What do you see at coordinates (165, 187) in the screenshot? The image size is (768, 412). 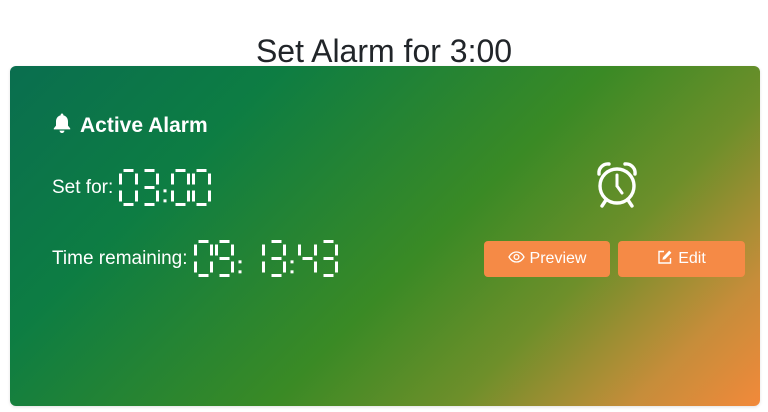 I see `set-for-time-display` at bounding box center [165, 187].